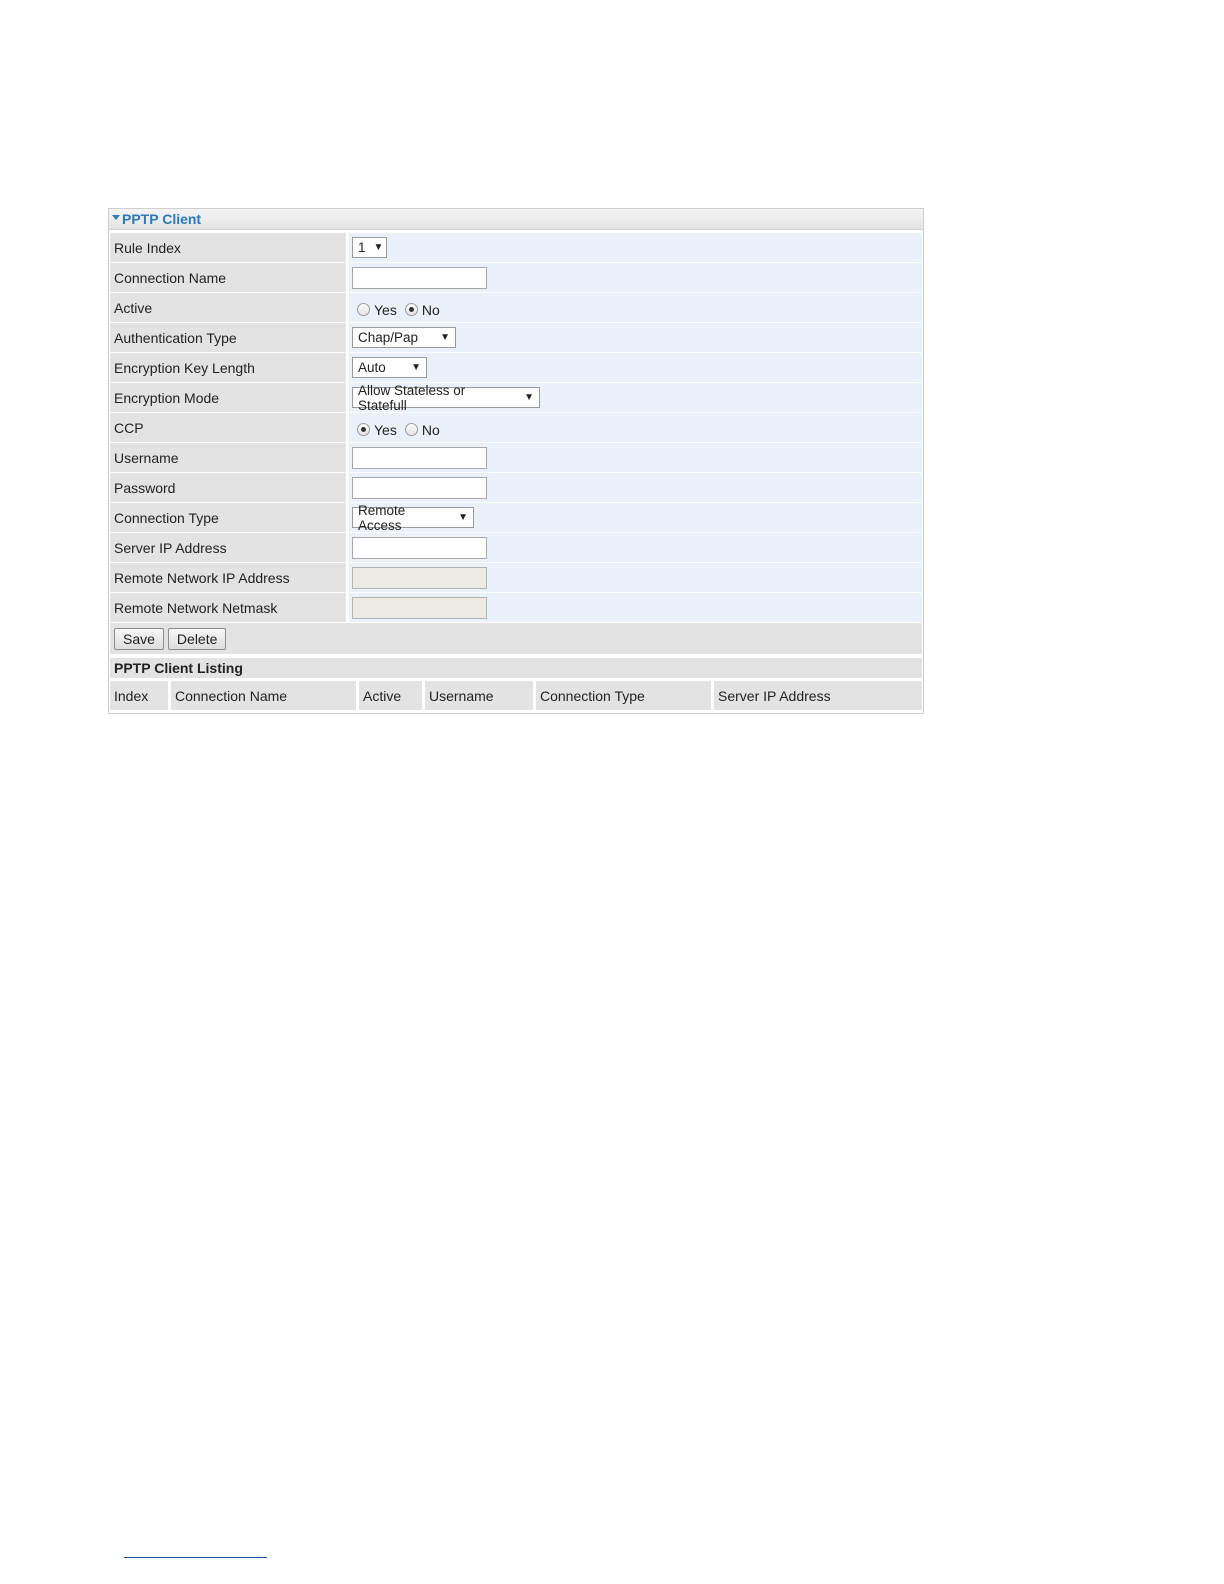 Image resolution: width=1224 pixels, height=1584 pixels. I want to click on column-header-server-ip-address: Server IP Address, so click(818, 695).